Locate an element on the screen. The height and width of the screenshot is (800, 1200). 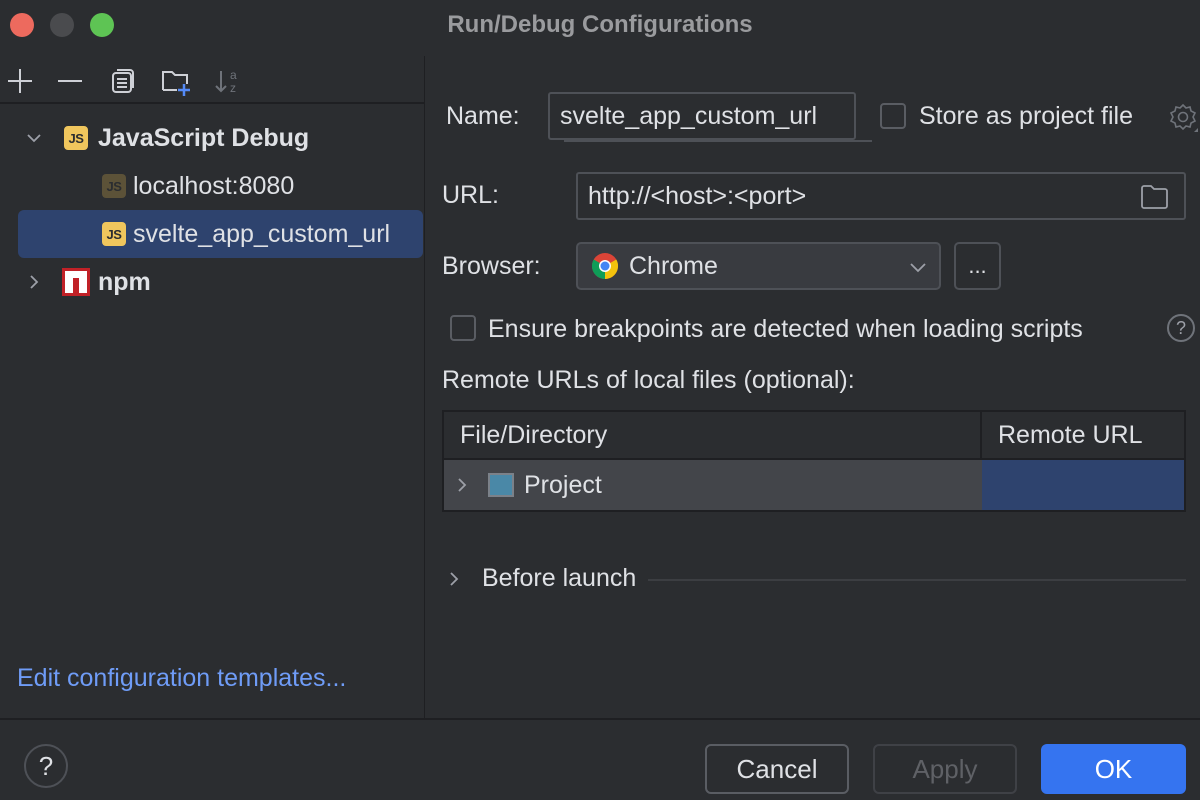
browse-folder-button is located at coordinates (1155, 200).